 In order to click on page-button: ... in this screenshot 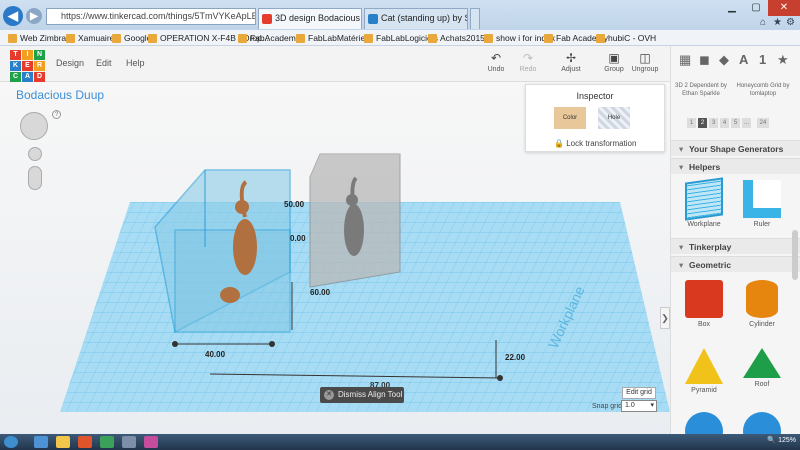, I will do `click(746, 123)`.